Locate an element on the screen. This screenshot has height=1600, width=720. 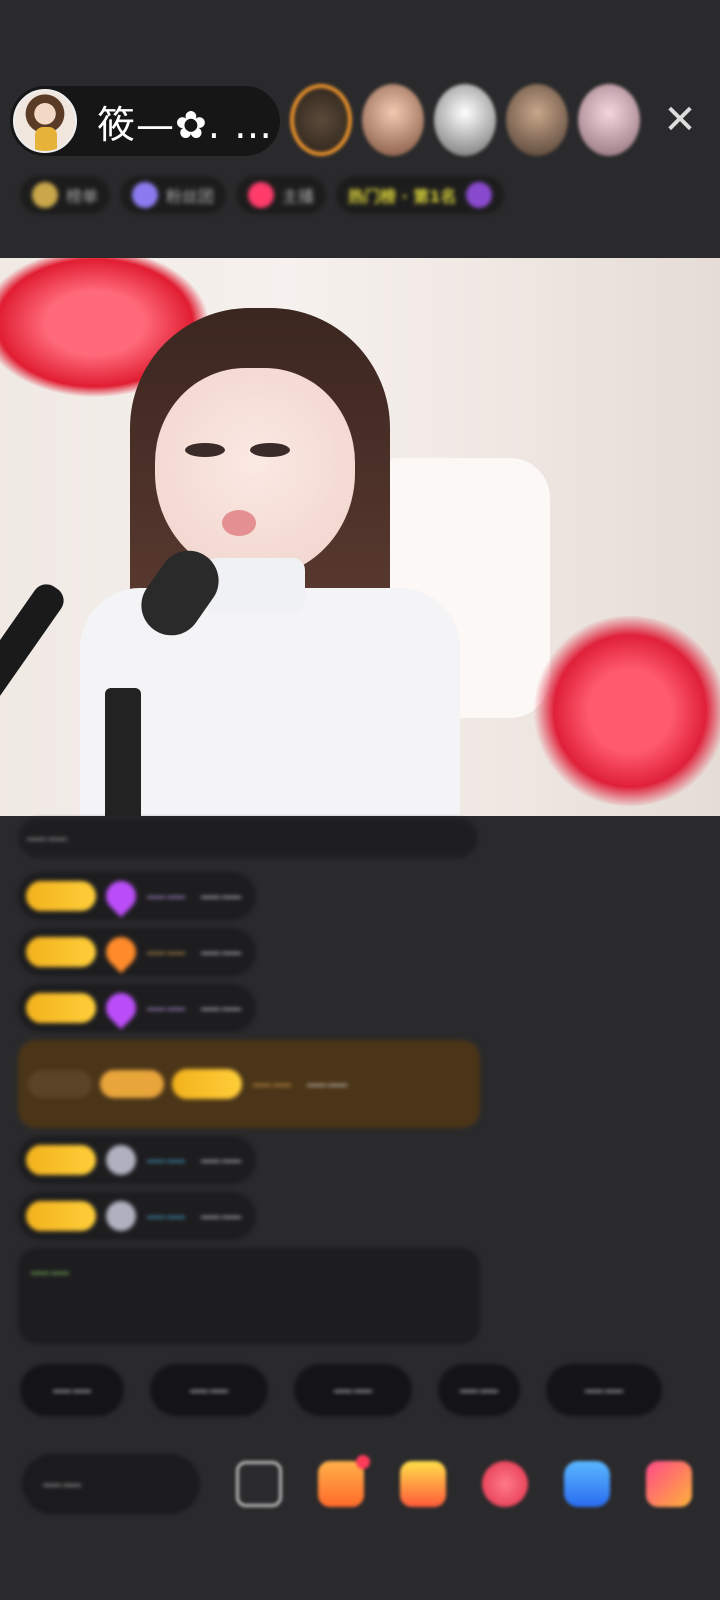
system-notice: —— is located at coordinates (249, 1296).